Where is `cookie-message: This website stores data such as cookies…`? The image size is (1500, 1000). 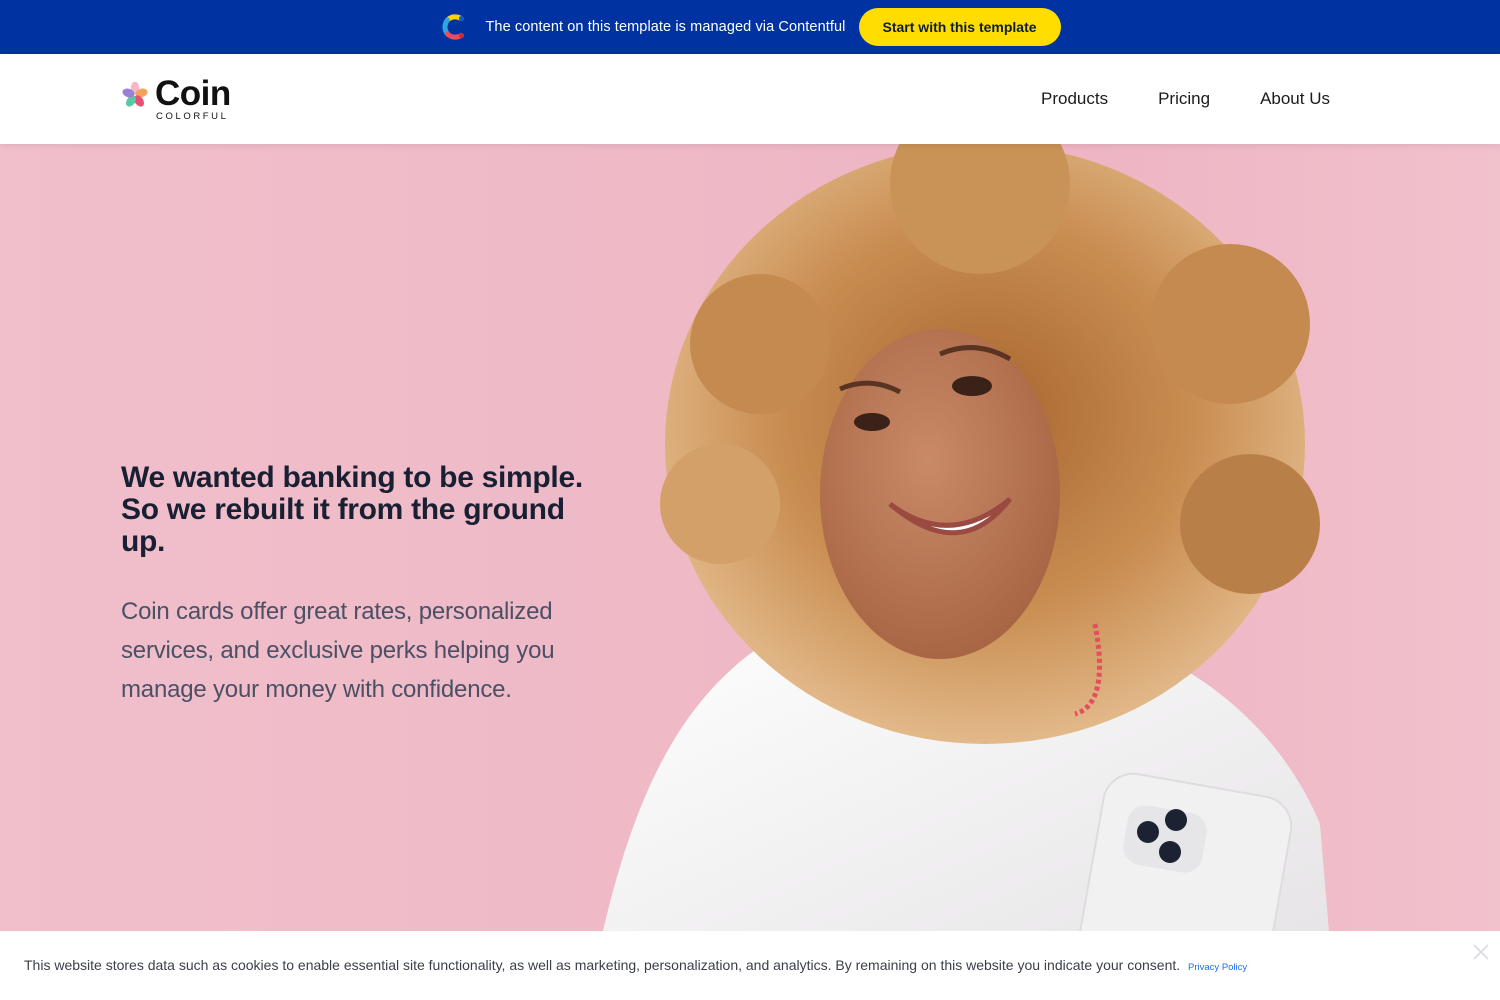
cookie-message: This website stores data such as cookies… is located at coordinates (602, 965).